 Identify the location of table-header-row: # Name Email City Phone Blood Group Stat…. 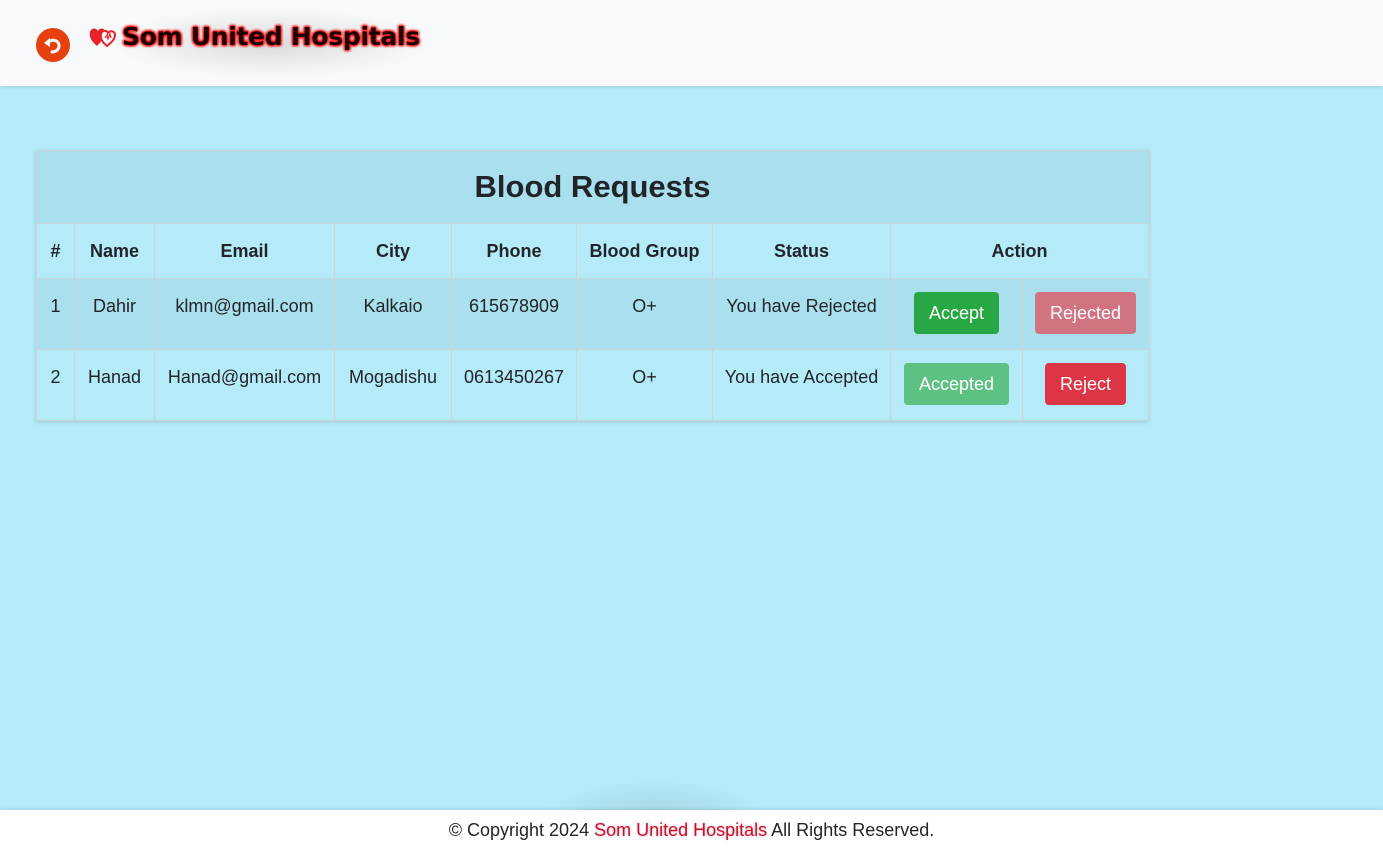
(593, 251).